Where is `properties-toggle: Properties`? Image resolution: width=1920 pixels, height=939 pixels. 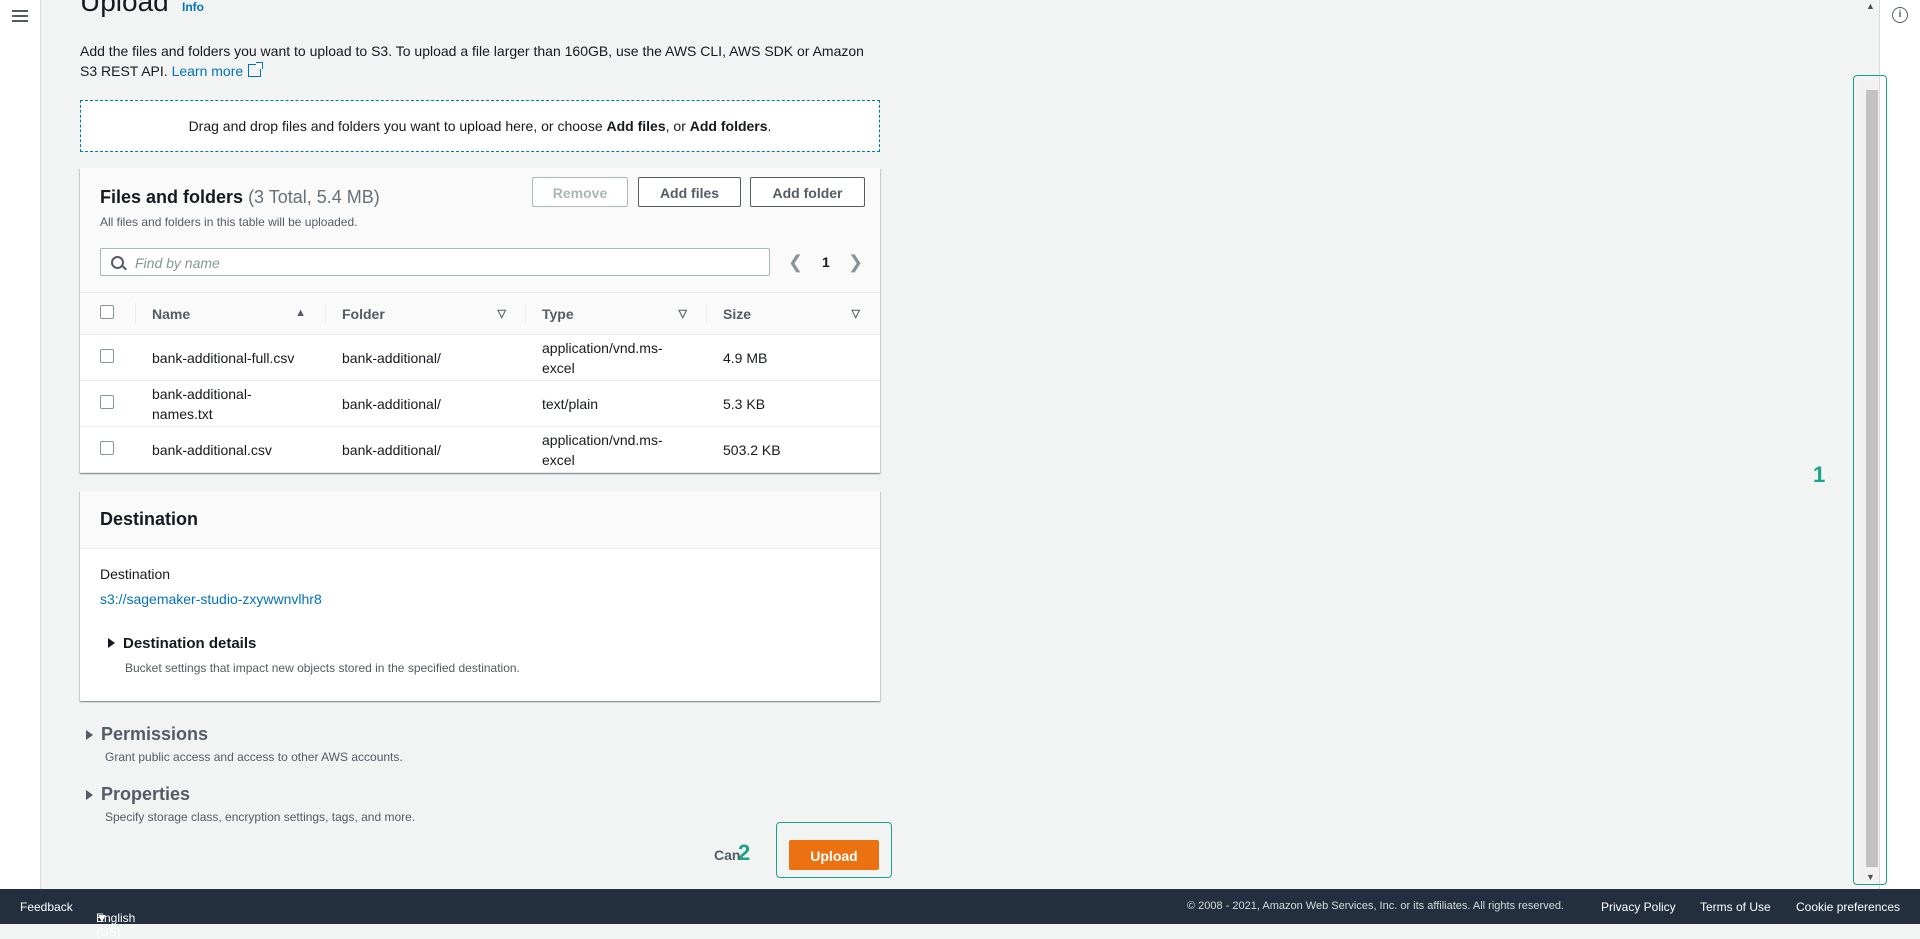
properties-toggle: Properties is located at coordinates (138, 794).